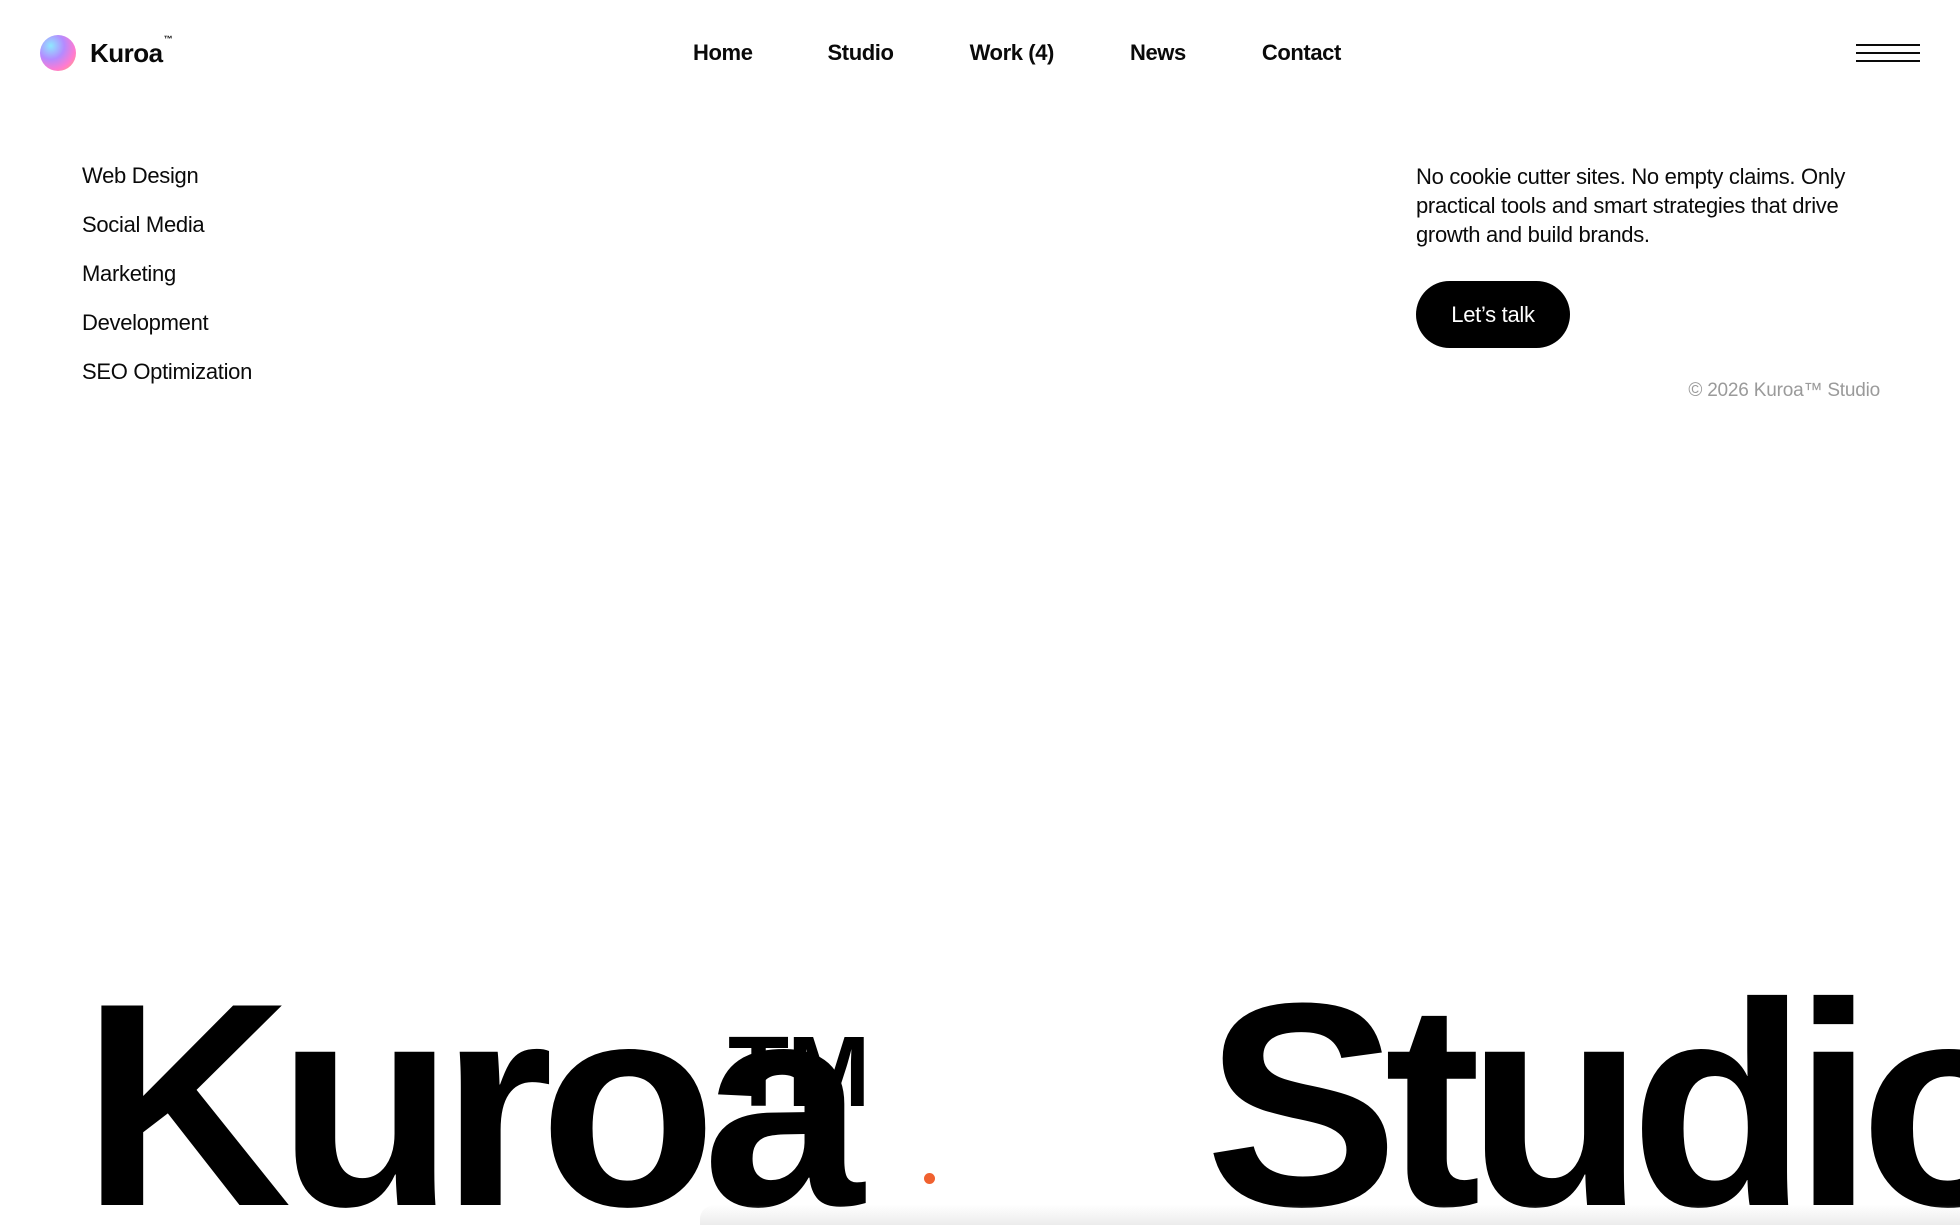  What do you see at coordinates (167, 235) in the screenshot?
I see `service-item-social-media: Social Media` at bounding box center [167, 235].